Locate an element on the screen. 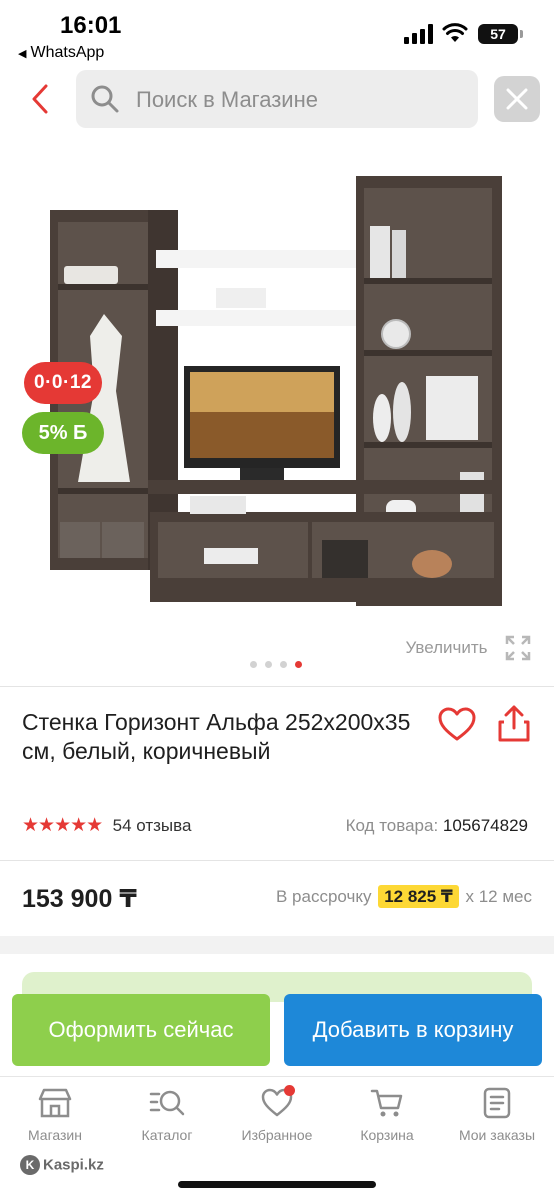 The width and height of the screenshot is (554, 1200). zoom-button: Увеличить is located at coordinates (469, 649).